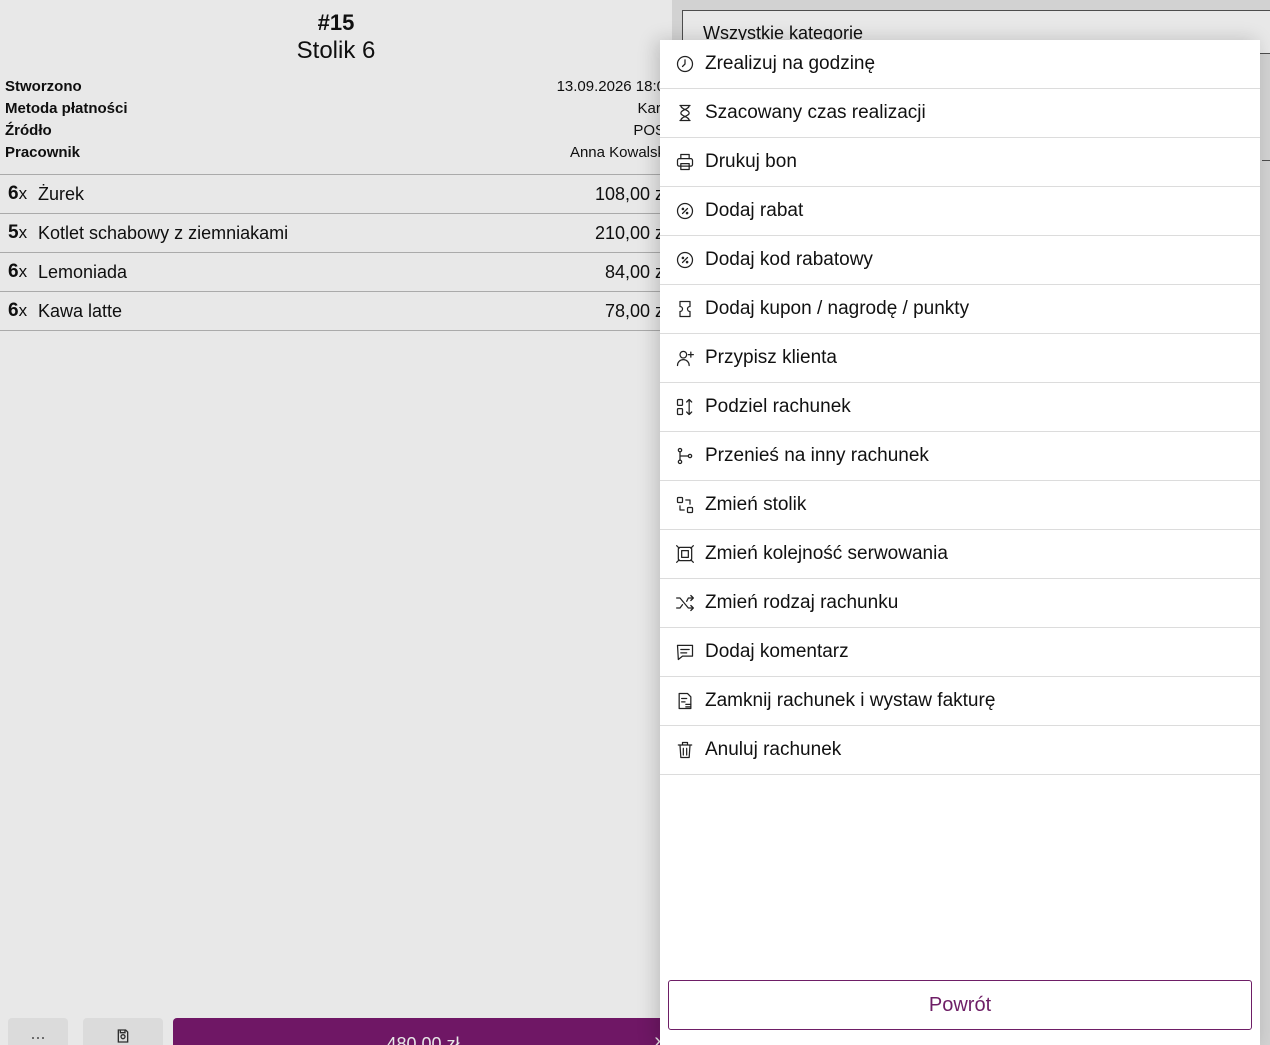 The image size is (1270, 1045). What do you see at coordinates (685, 113) in the screenshot?
I see `hourglass-icon` at bounding box center [685, 113].